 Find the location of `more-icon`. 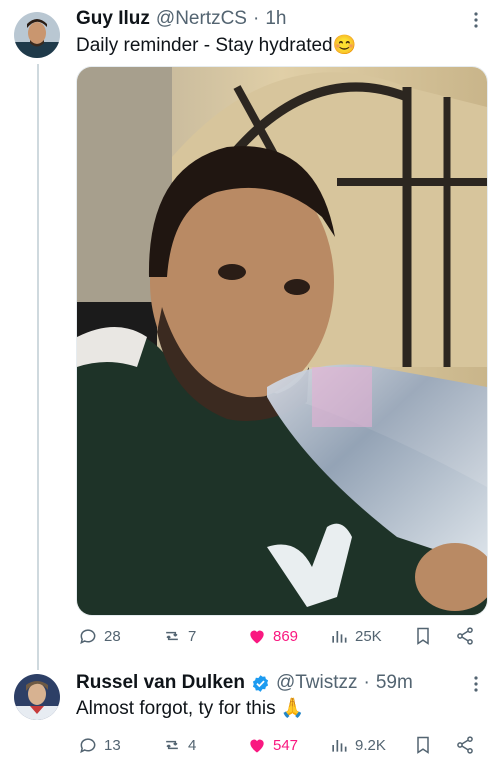

more-icon is located at coordinates (476, 20).